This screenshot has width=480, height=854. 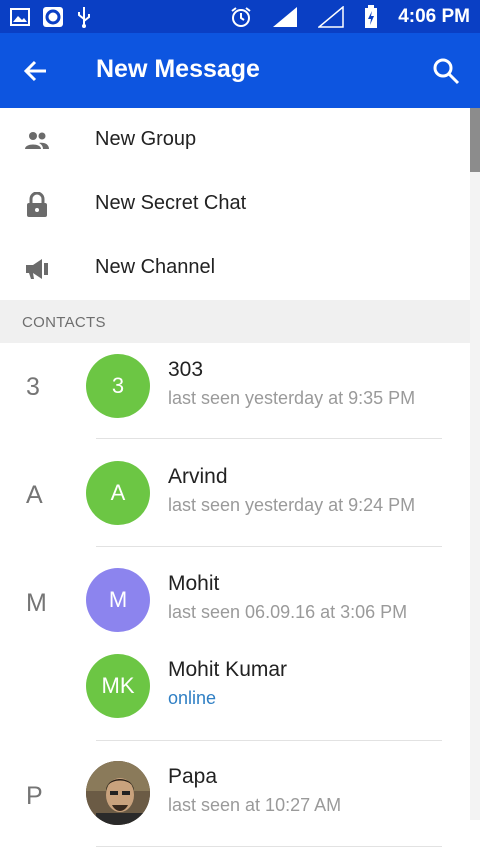 What do you see at coordinates (193, 776) in the screenshot?
I see `contact-name: Papa` at bounding box center [193, 776].